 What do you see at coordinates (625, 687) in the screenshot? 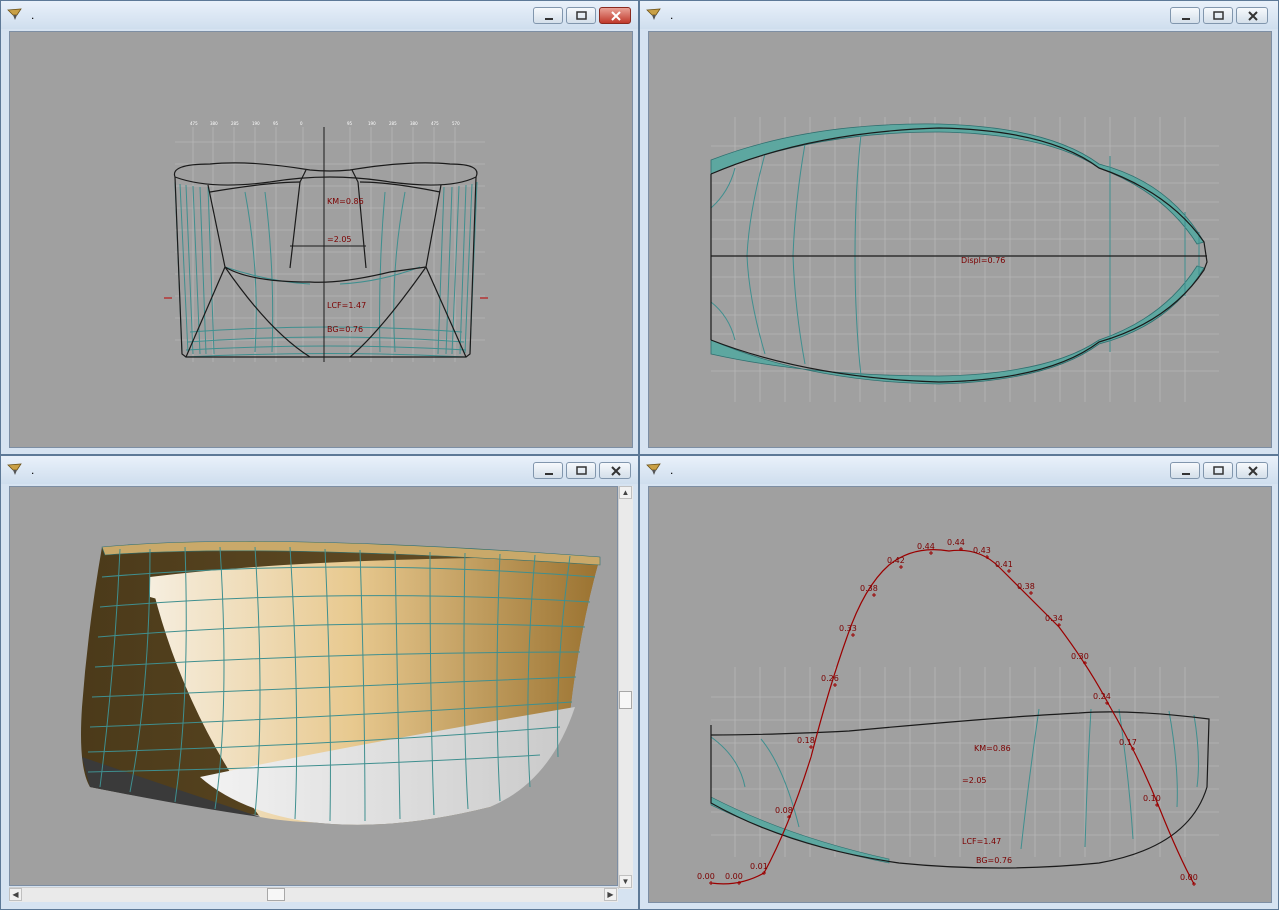
I see `vertical-scrollbar: ▲ ▼` at bounding box center [625, 687].